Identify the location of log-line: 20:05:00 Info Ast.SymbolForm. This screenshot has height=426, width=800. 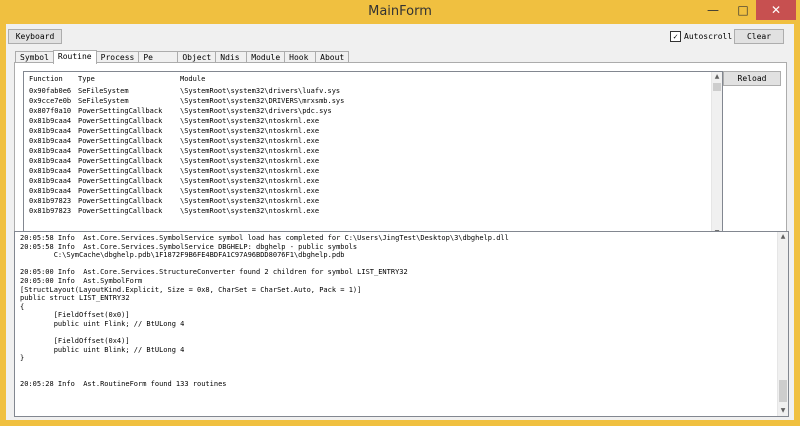
(81, 280).